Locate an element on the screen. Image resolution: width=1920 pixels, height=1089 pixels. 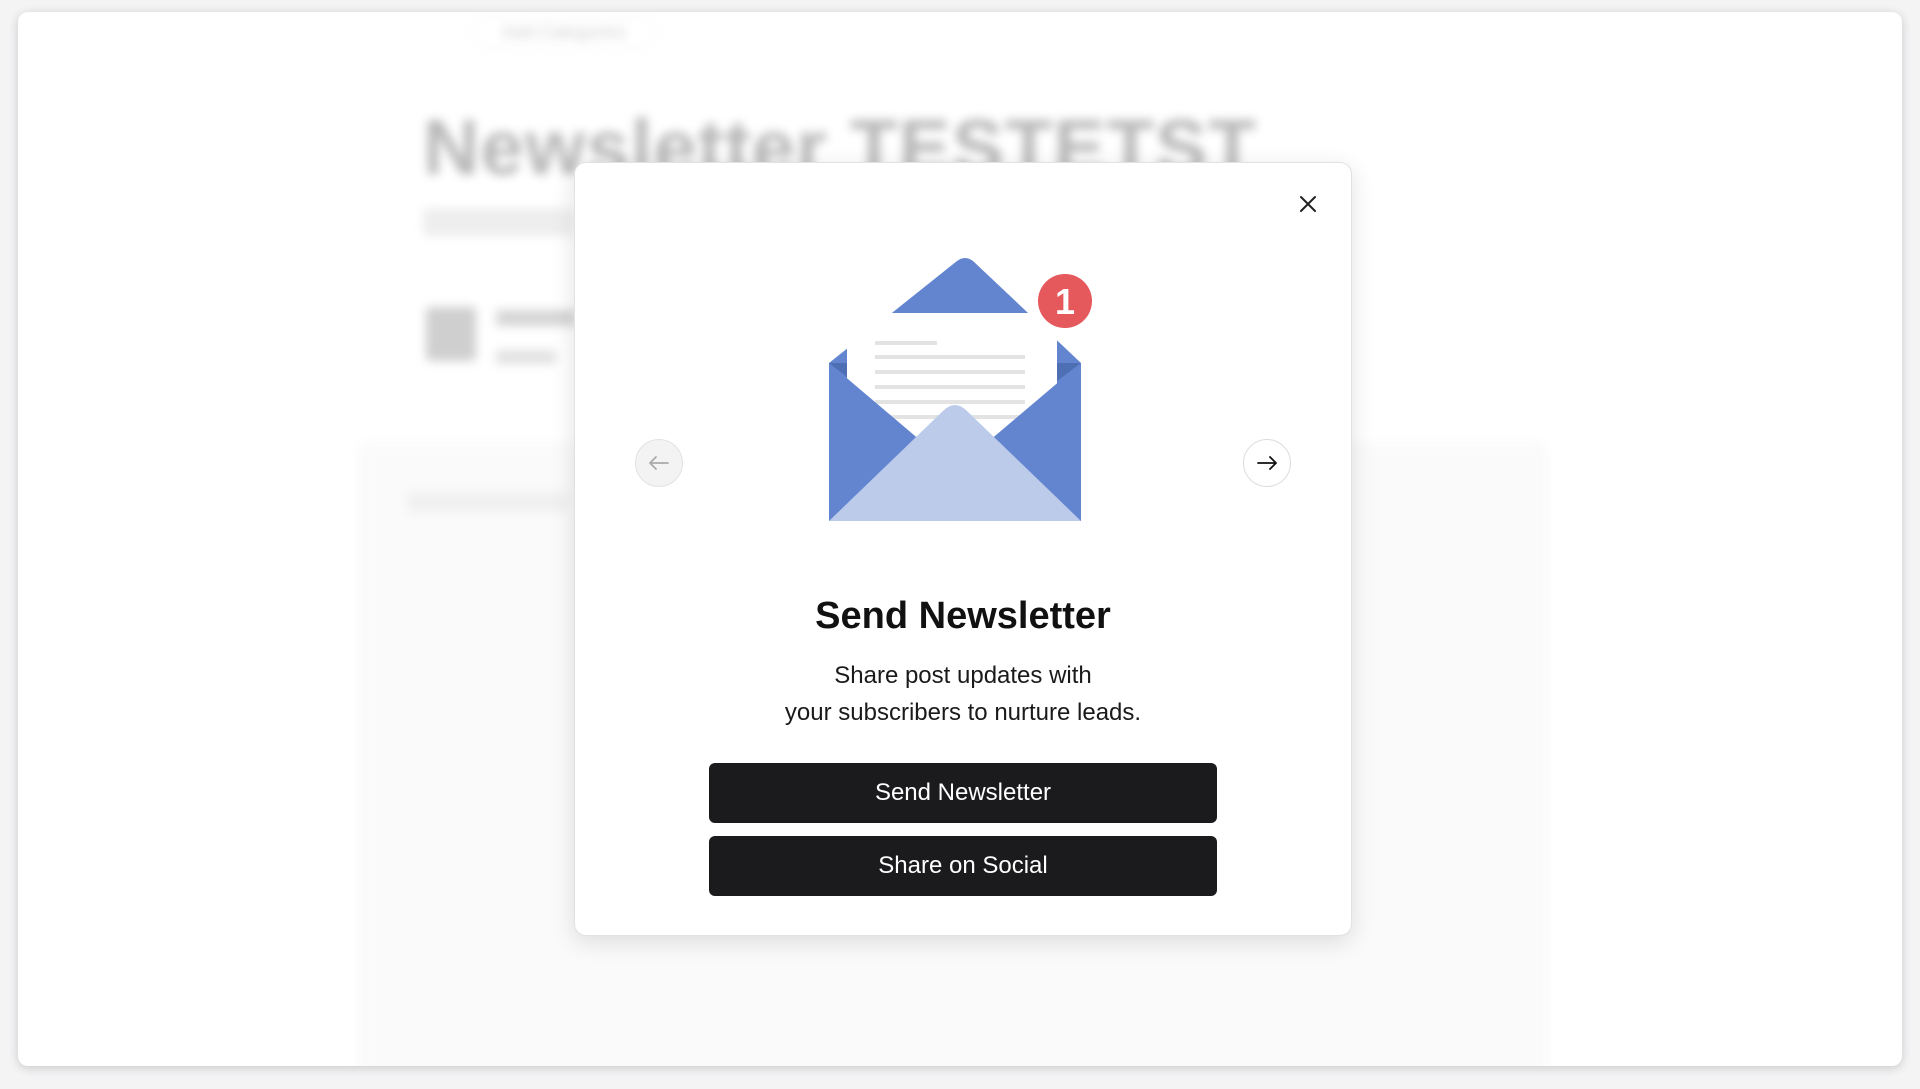
send-newsletter-button: Send Newsletter is located at coordinates (963, 793).